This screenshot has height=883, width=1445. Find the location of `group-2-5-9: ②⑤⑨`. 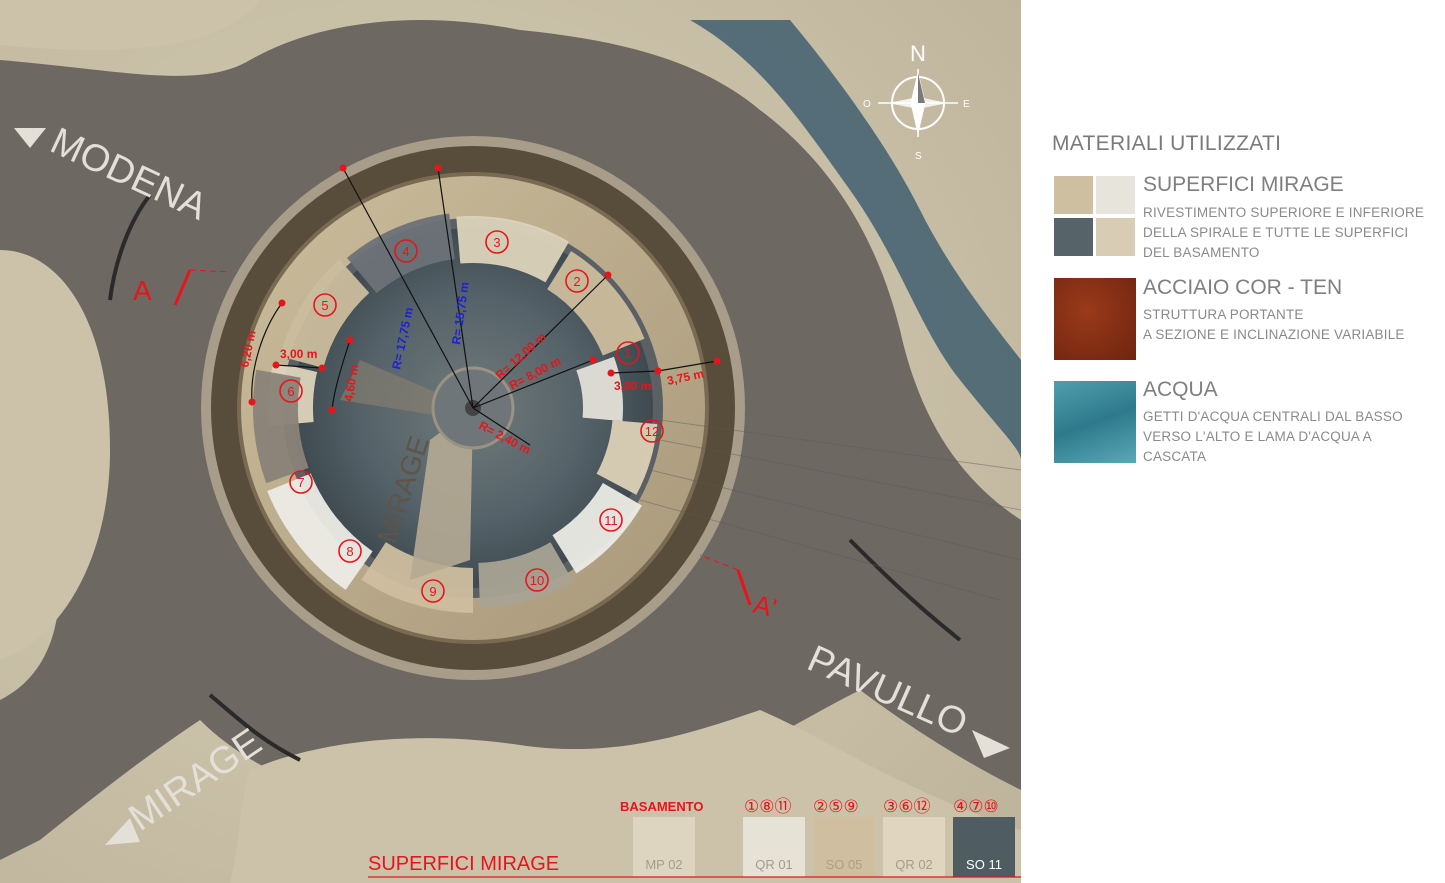

group-2-5-9: ②⑤⑨ is located at coordinates (836, 806).